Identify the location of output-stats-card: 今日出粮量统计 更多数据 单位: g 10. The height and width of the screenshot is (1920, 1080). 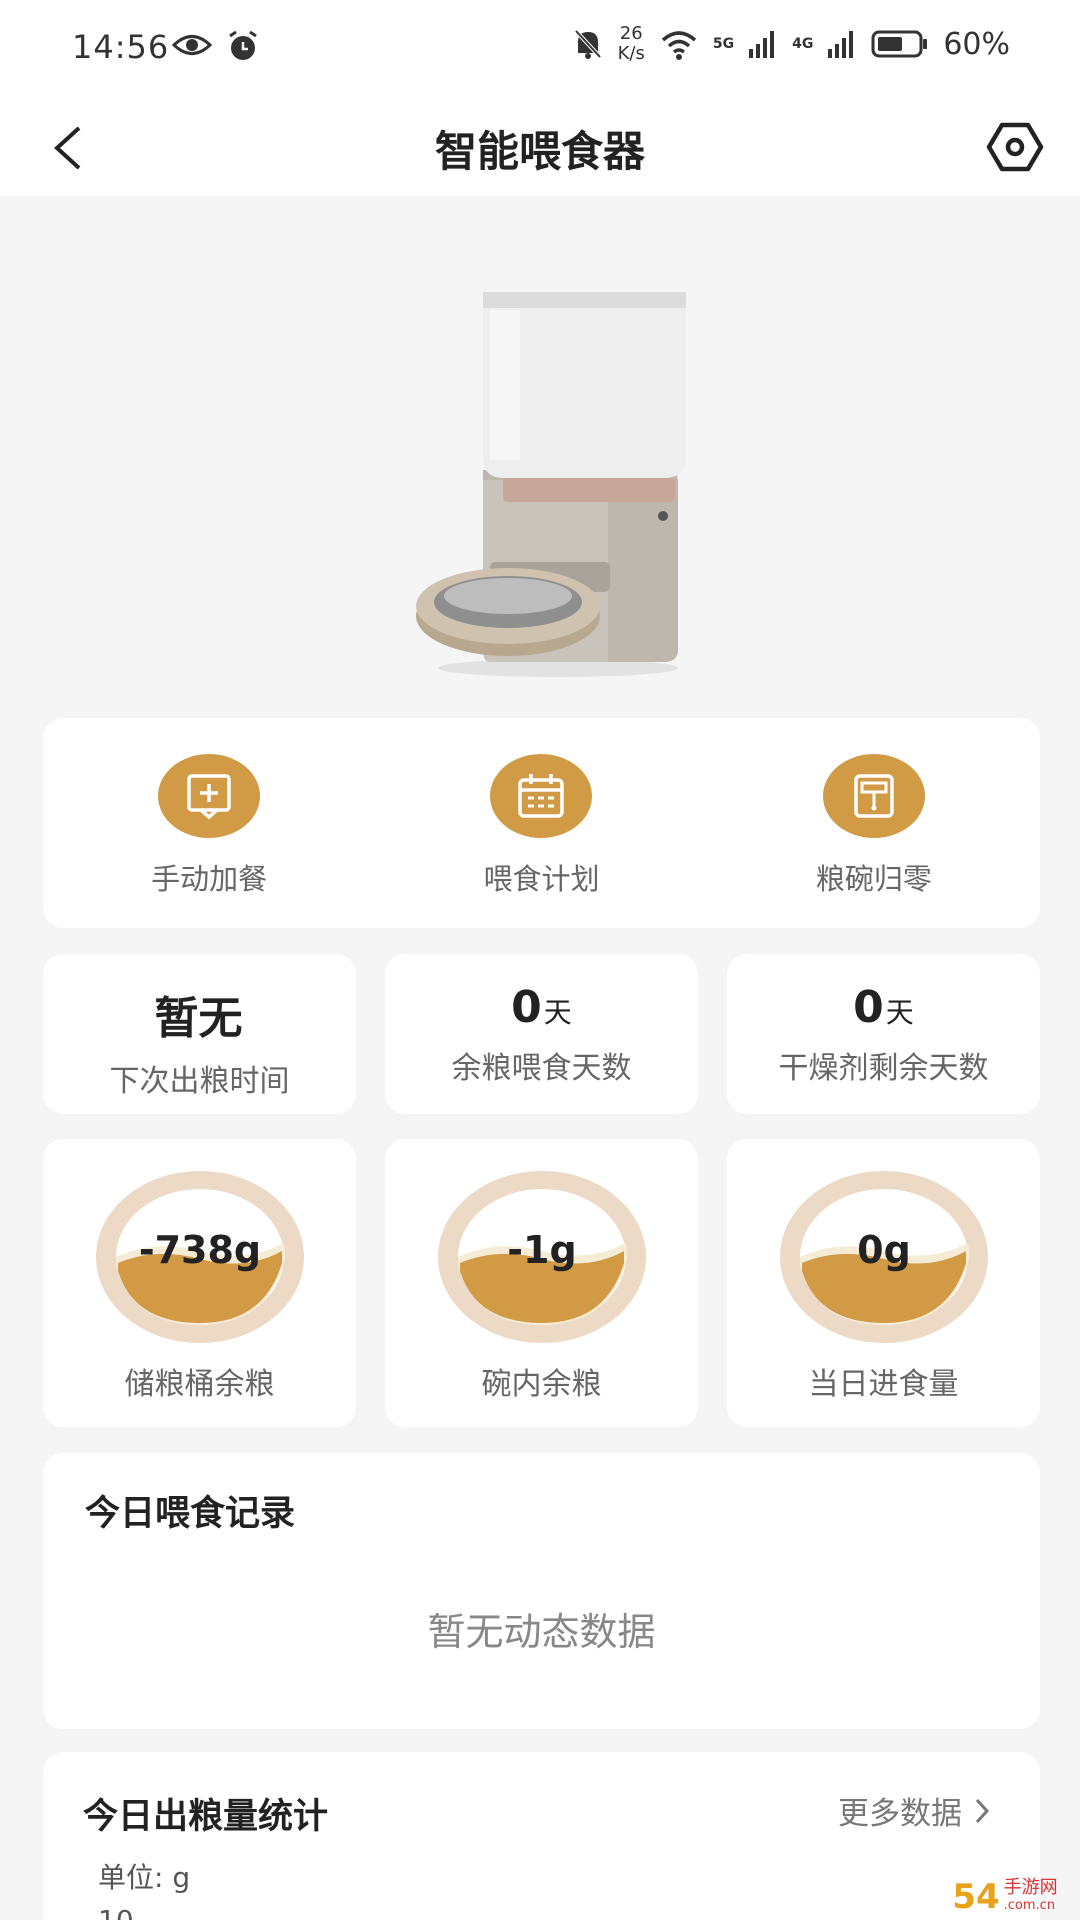
(541, 1836).